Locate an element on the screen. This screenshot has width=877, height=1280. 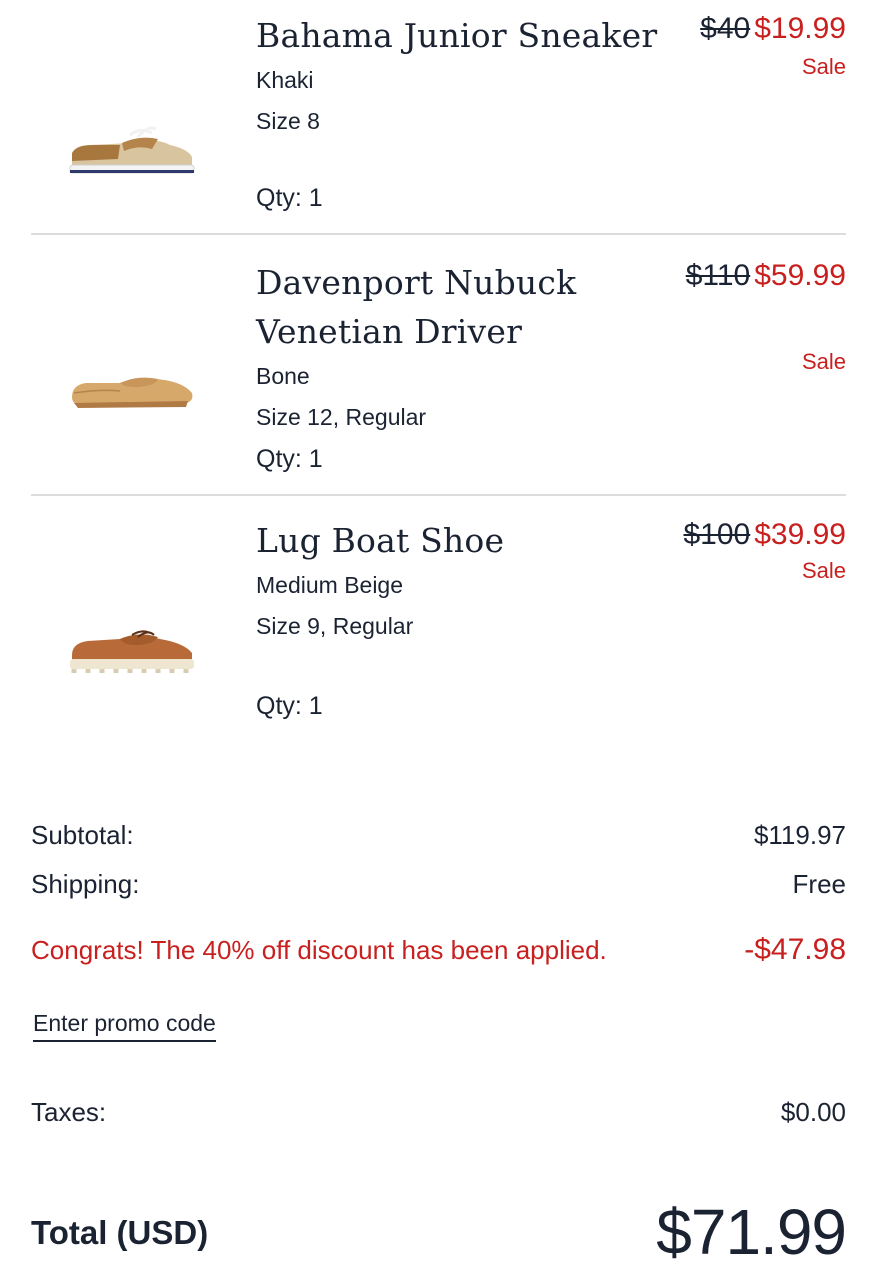
product-color: Khaki is located at coordinates (285, 80).